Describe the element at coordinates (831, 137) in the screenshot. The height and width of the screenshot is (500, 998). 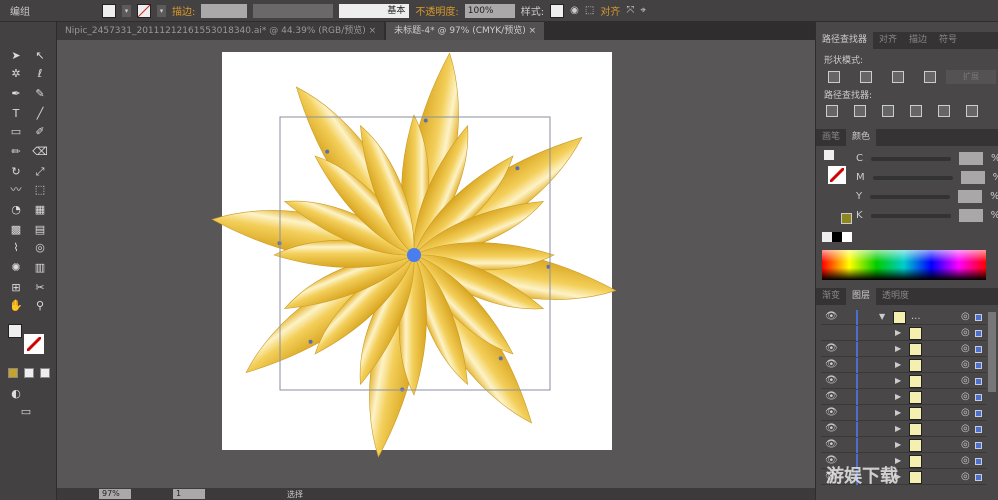
I see `tab-brushes: 画笔` at that location.